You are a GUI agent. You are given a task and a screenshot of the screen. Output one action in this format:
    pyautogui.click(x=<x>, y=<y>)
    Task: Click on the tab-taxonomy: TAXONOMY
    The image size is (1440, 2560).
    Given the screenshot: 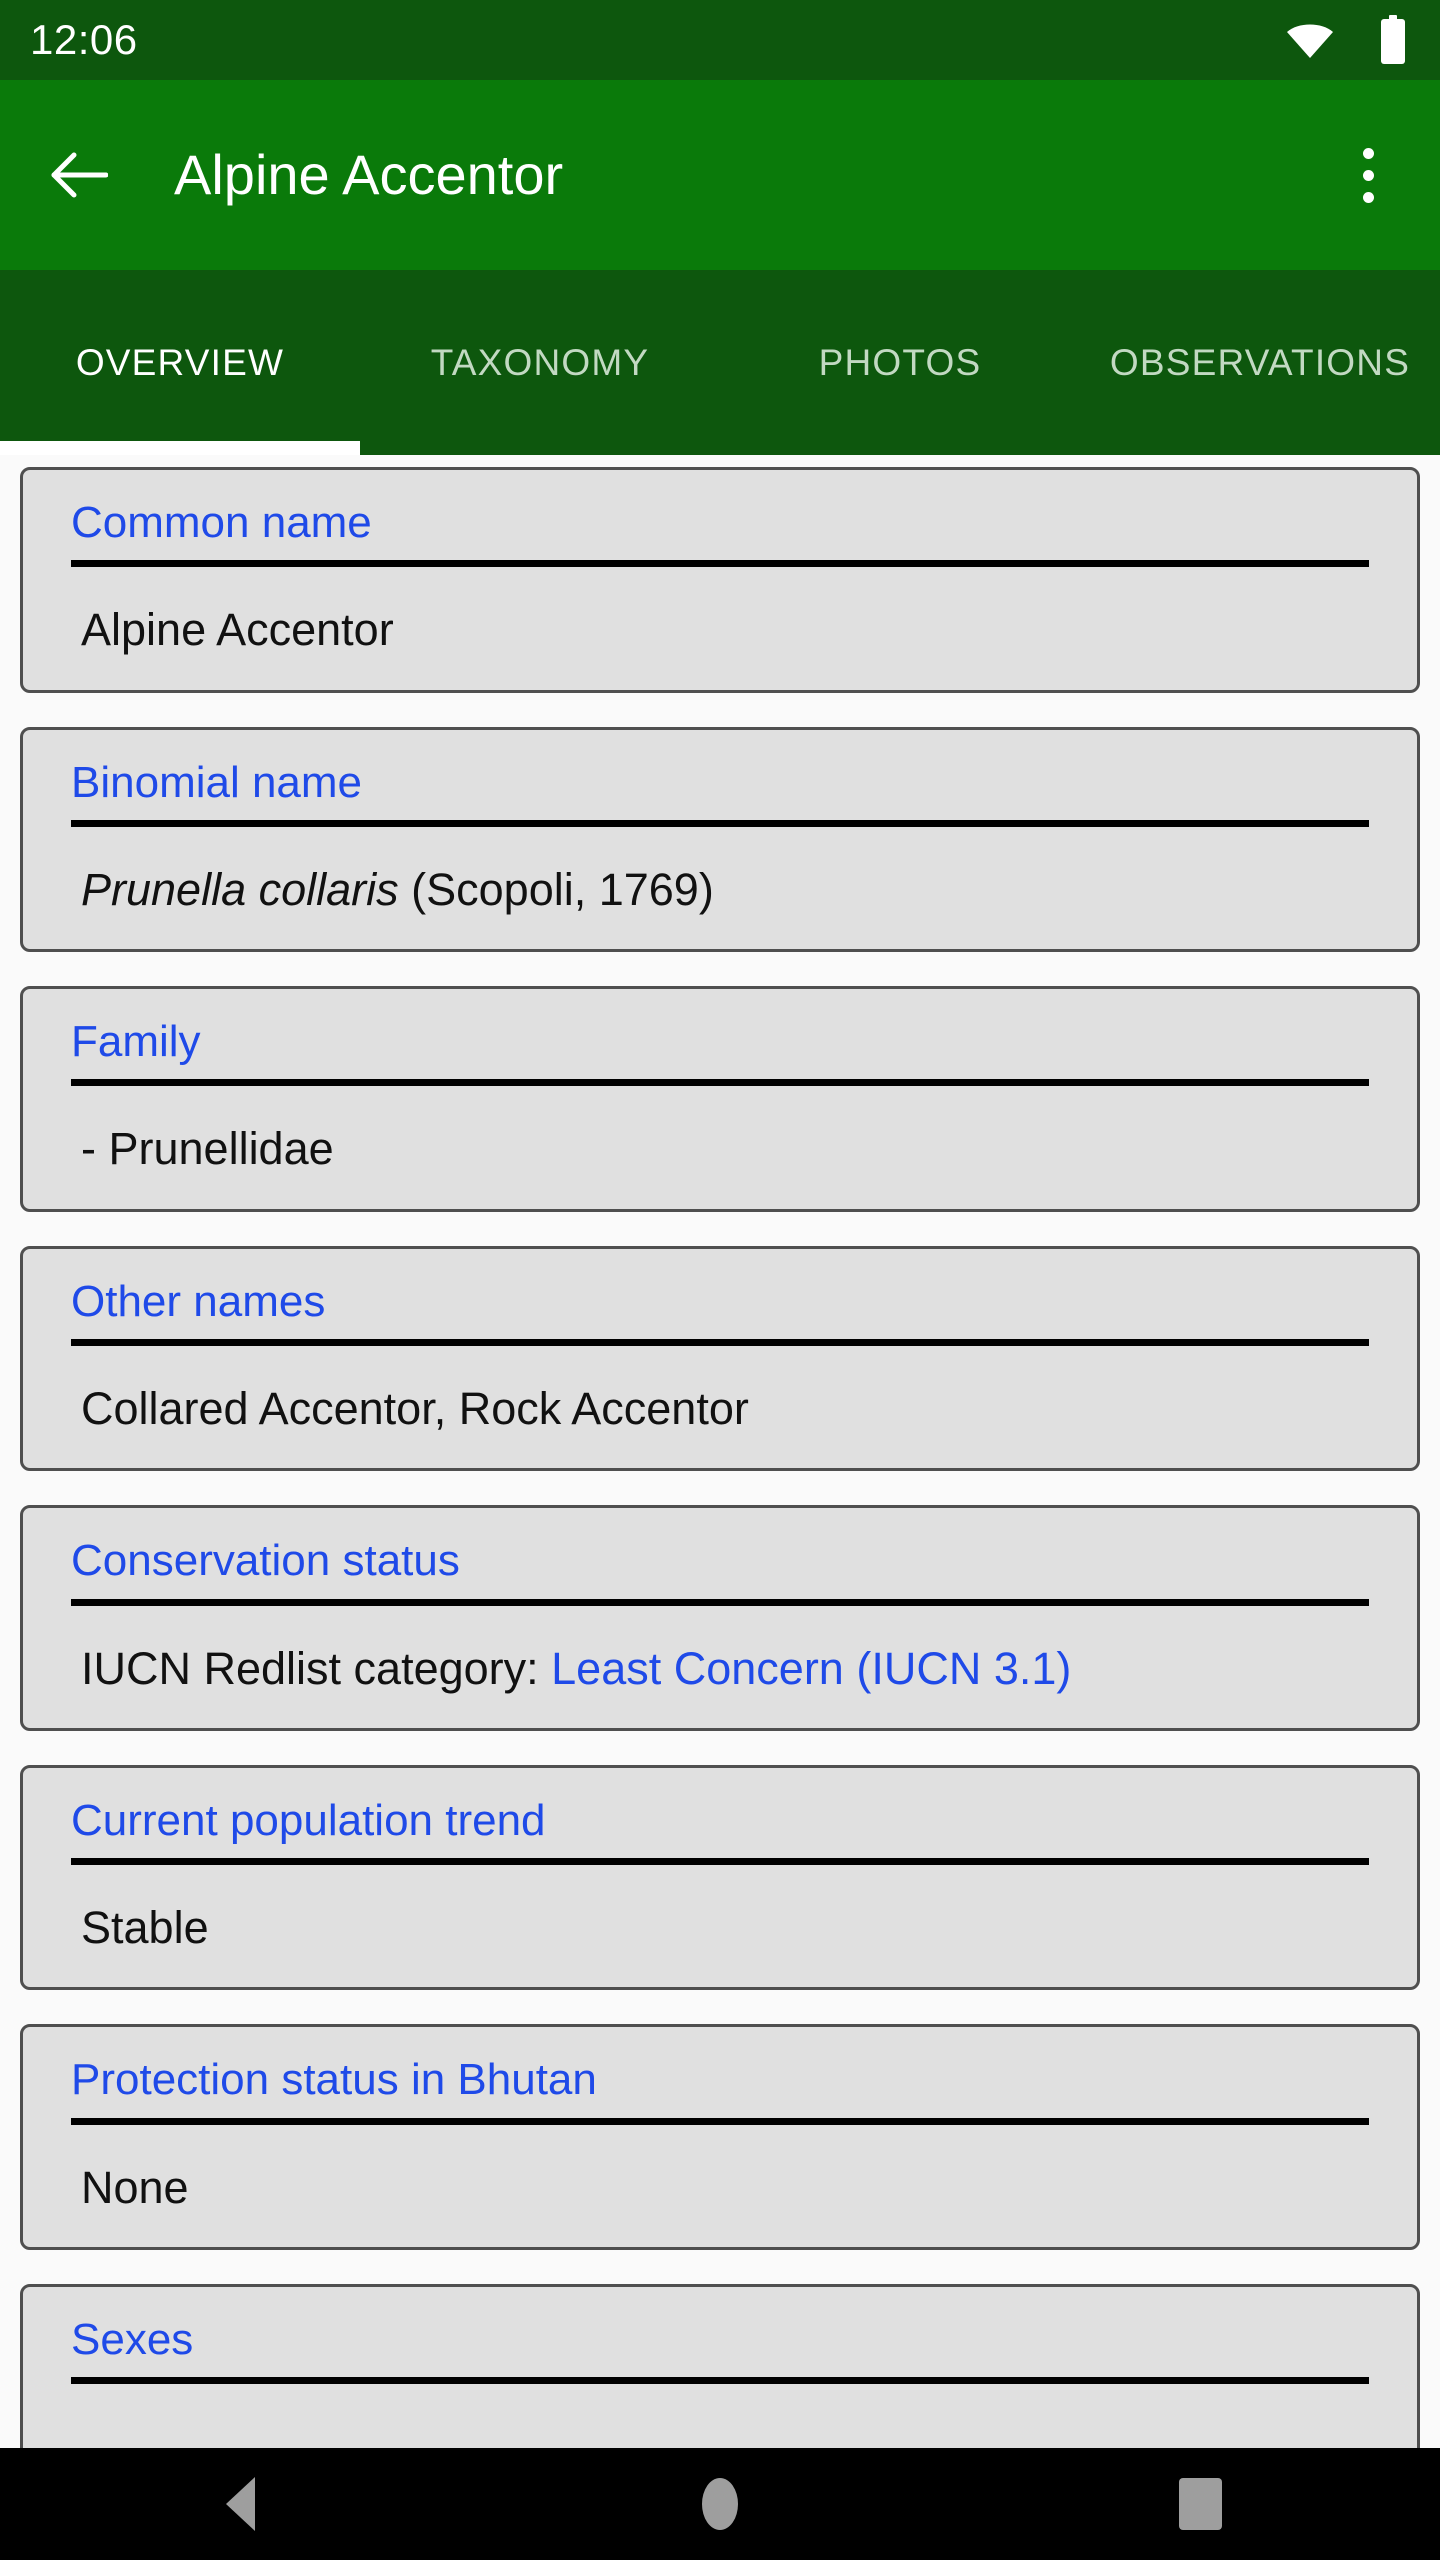 What is the action you would take?
    pyautogui.click(x=540, y=362)
    